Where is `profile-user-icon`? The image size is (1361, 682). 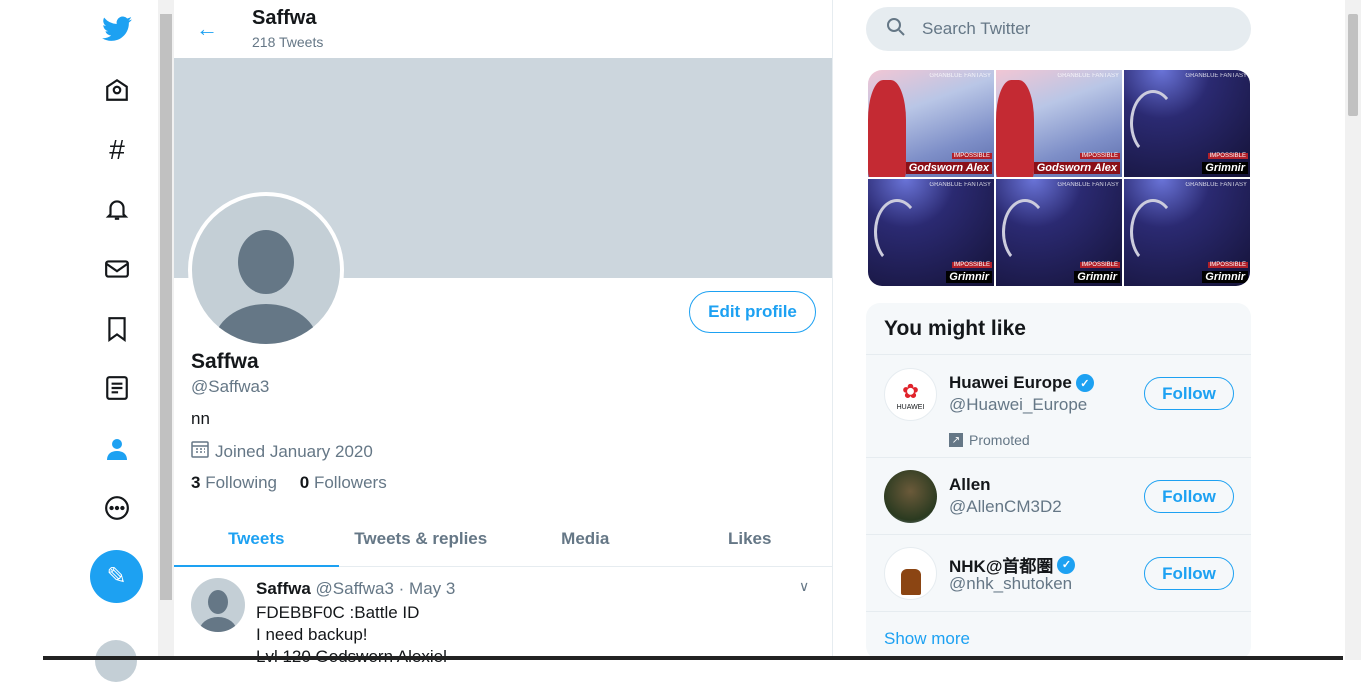
profile-user-icon is located at coordinates (117, 449).